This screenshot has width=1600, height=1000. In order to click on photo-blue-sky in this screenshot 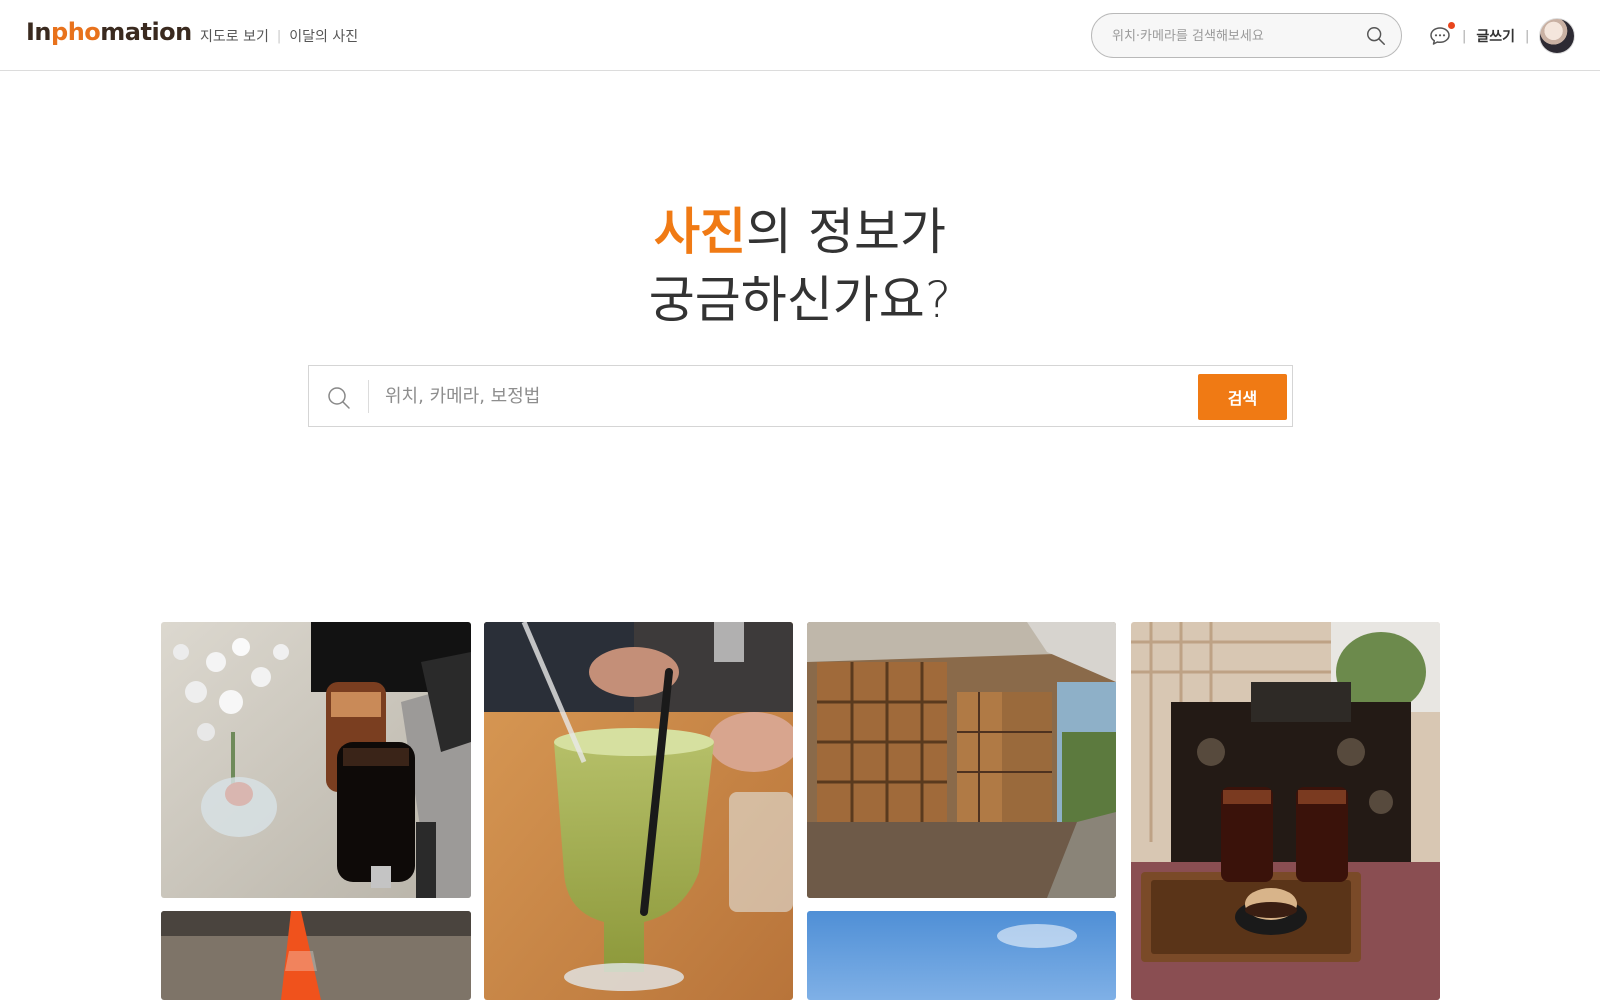, I will do `click(961, 955)`.